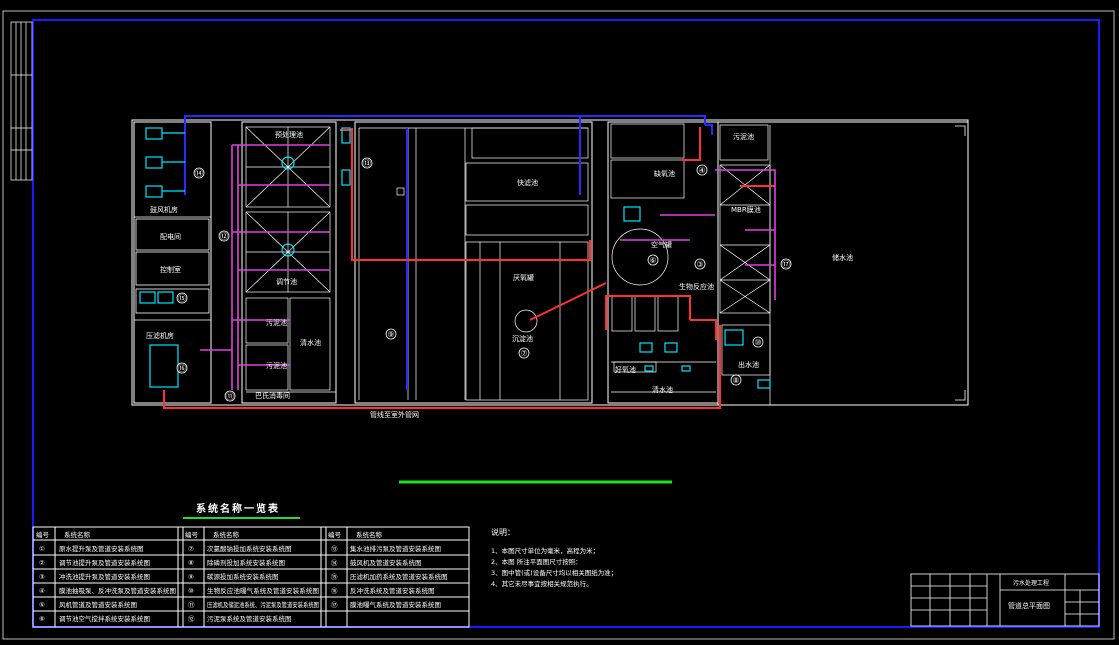 Image resolution: width=1119 pixels, height=645 pixels. I want to click on room-mbr: MBR膜池, so click(746, 209).